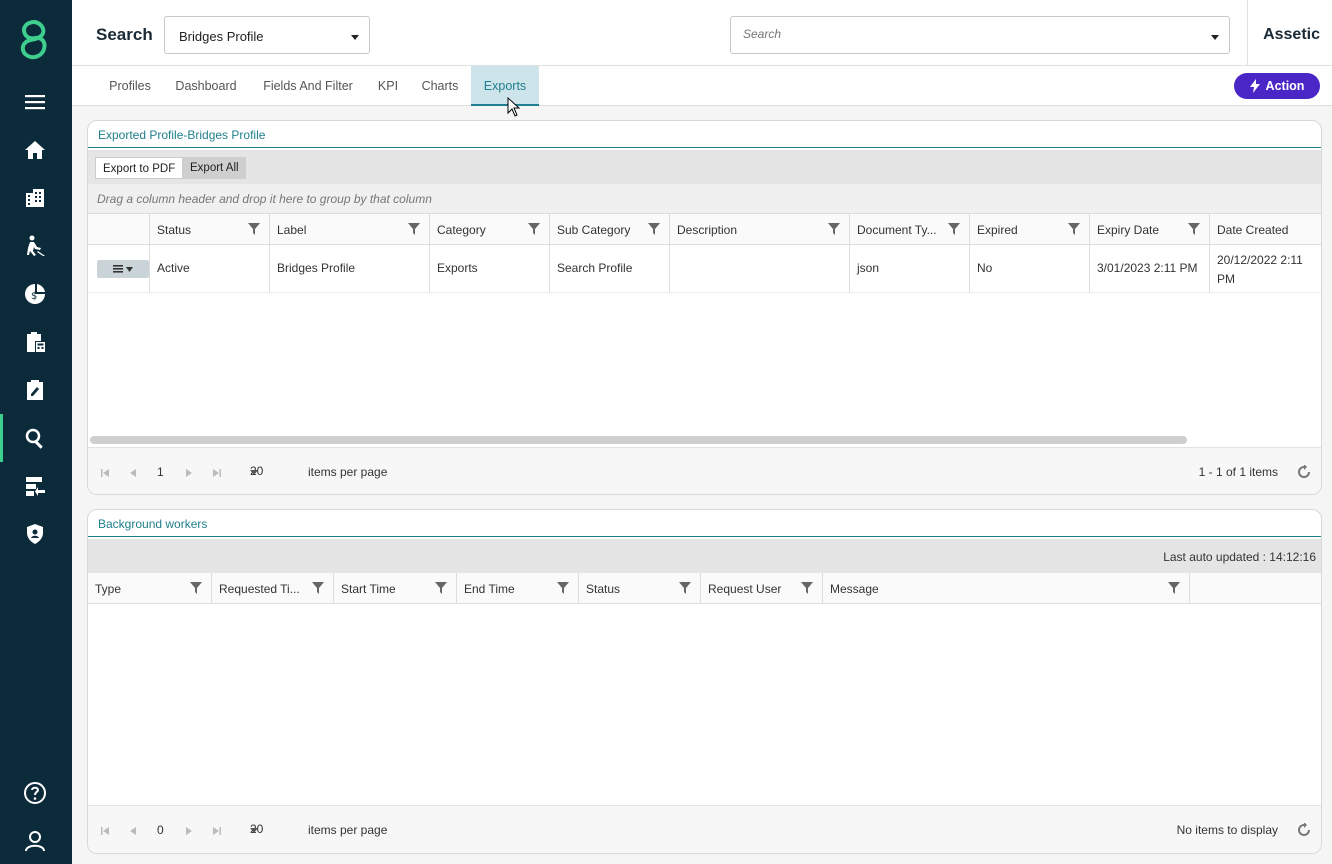 This screenshot has height=864, width=1332. I want to click on worker-icon, so click(35, 246).